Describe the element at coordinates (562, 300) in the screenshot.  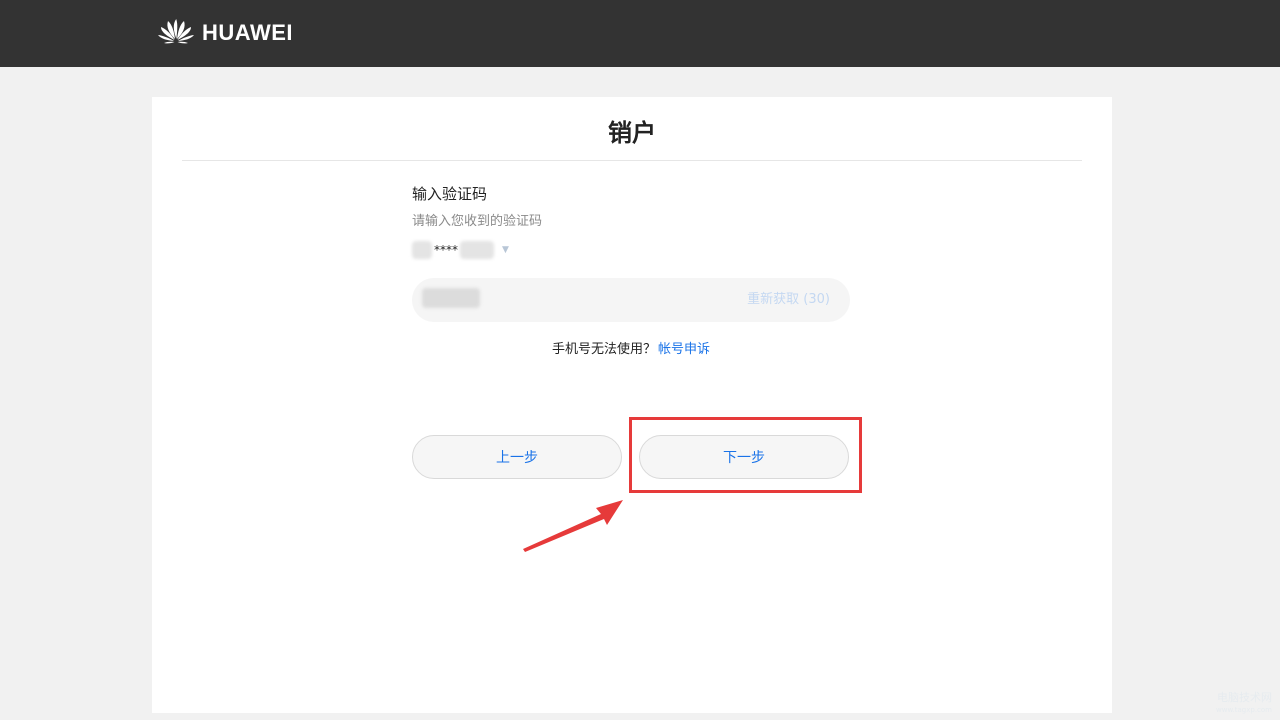
I see `verification-code-input` at that location.